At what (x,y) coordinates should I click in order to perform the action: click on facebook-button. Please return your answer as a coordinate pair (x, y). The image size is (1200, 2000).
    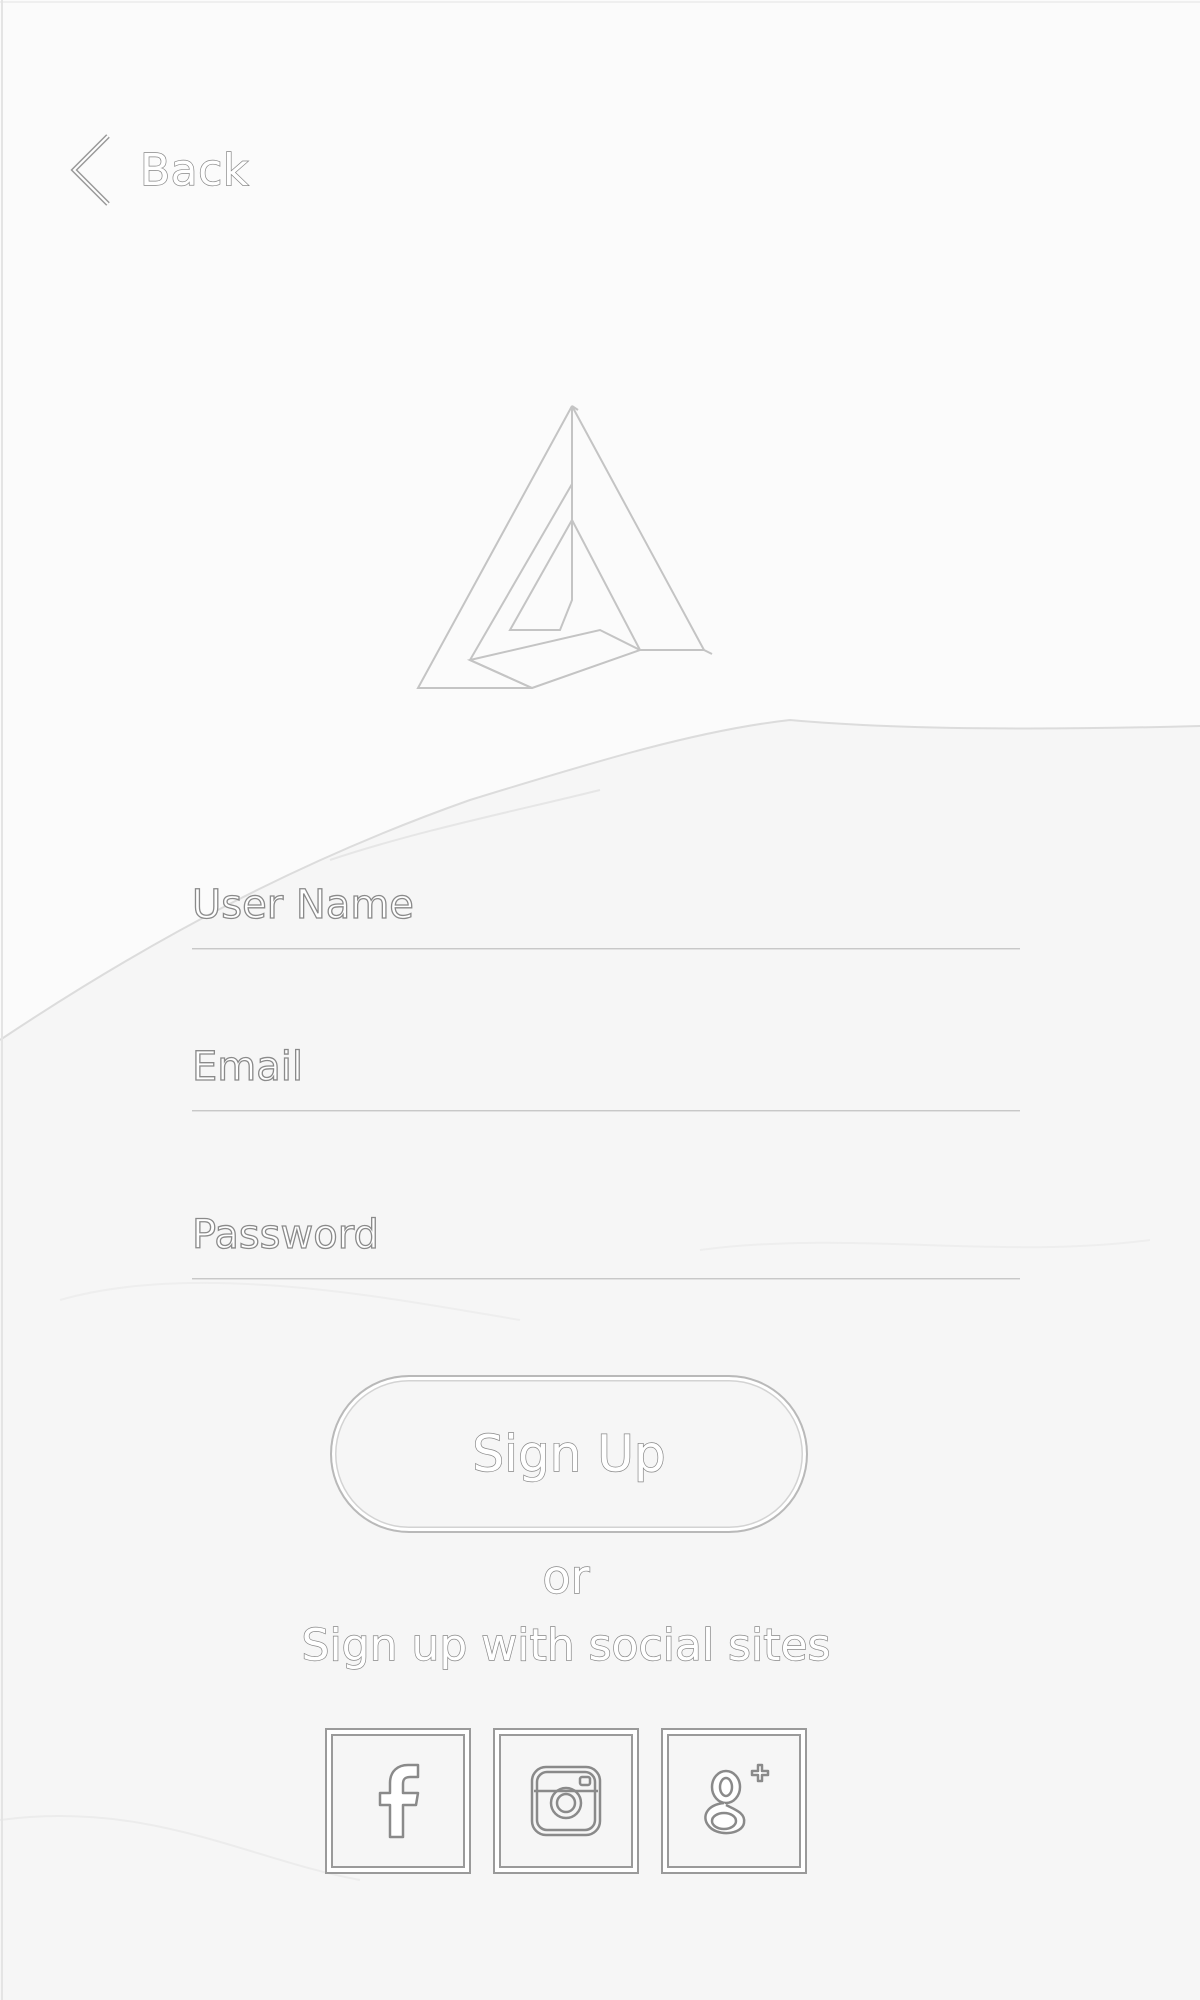
    Looking at the image, I should click on (398, 1801).